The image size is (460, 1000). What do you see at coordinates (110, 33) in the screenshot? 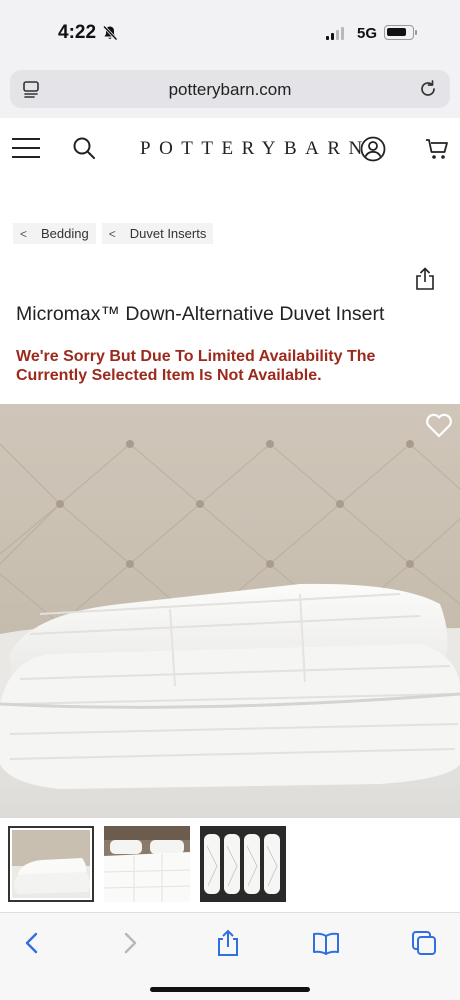
I see `bell-off-icon` at bounding box center [110, 33].